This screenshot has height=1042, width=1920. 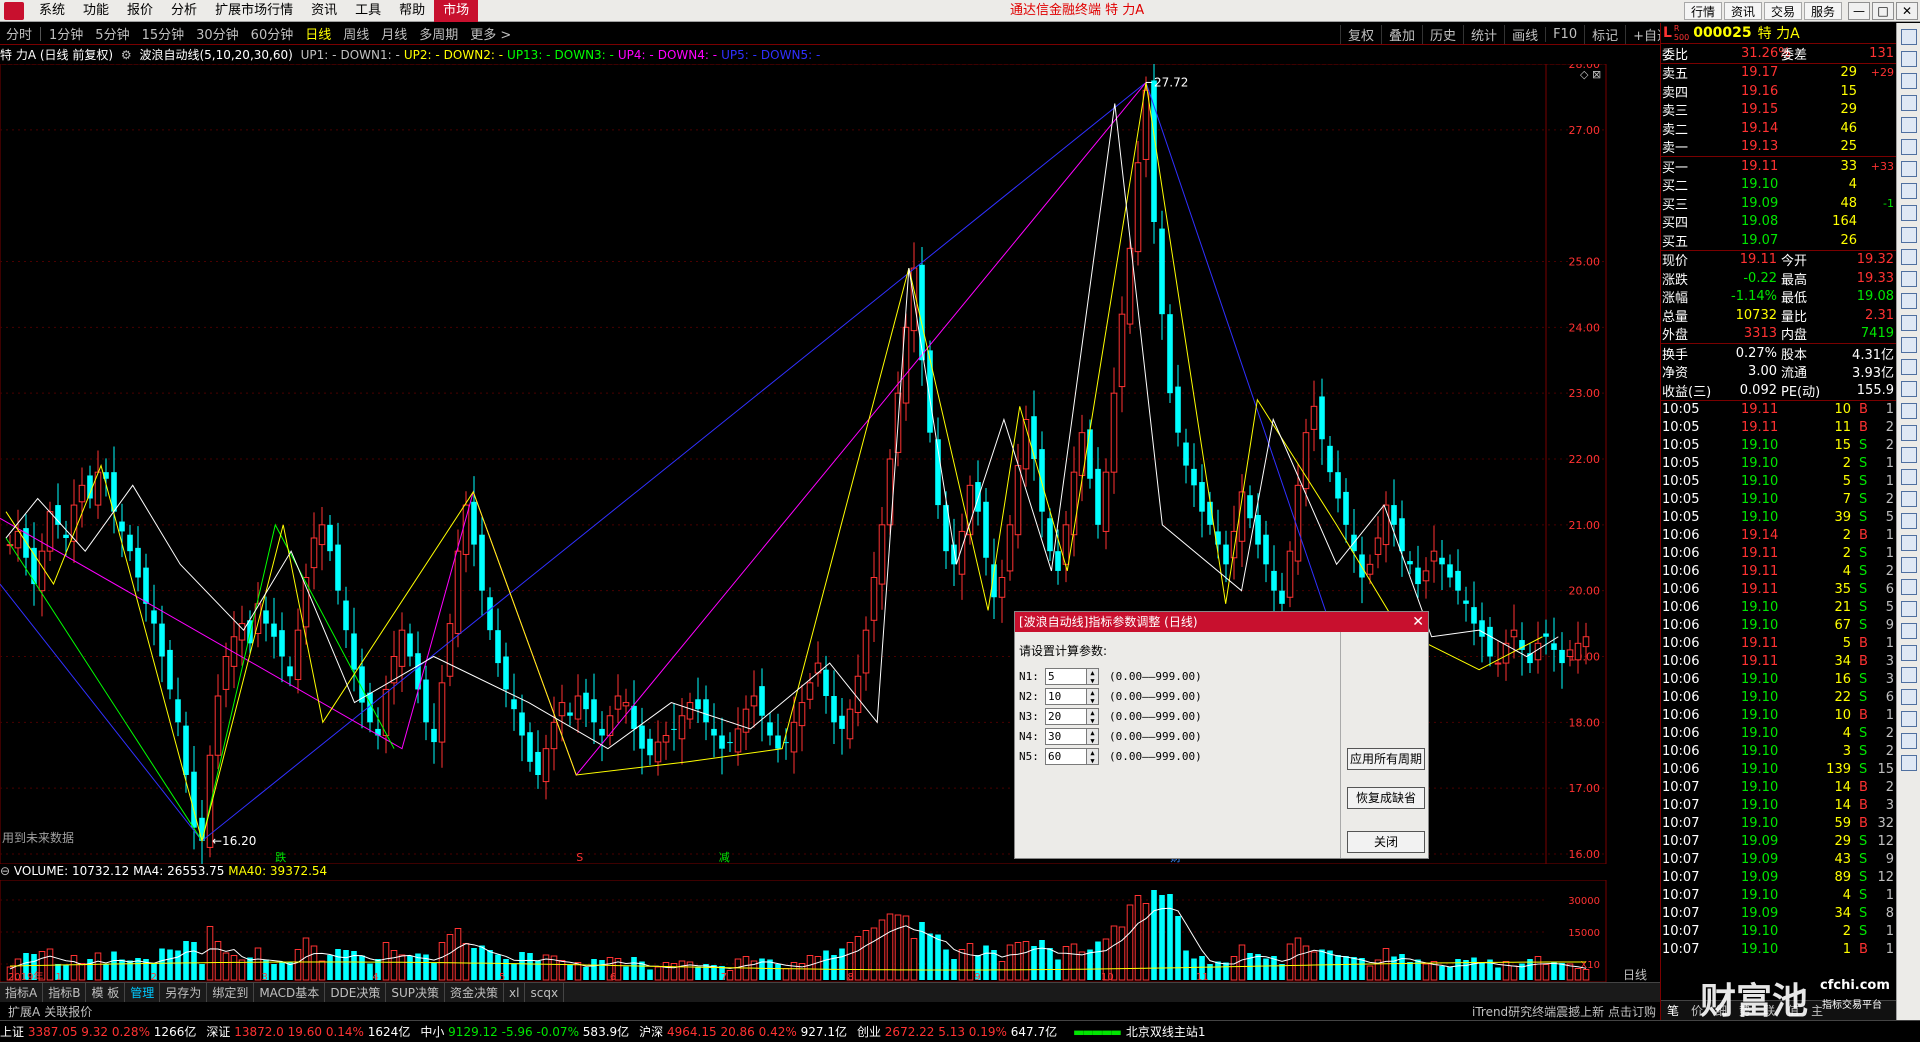 What do you see at coordinates (1401, 34) in the screenshot?
I see `toolbar-button: 叠加` at bounding box center [1401, 34].